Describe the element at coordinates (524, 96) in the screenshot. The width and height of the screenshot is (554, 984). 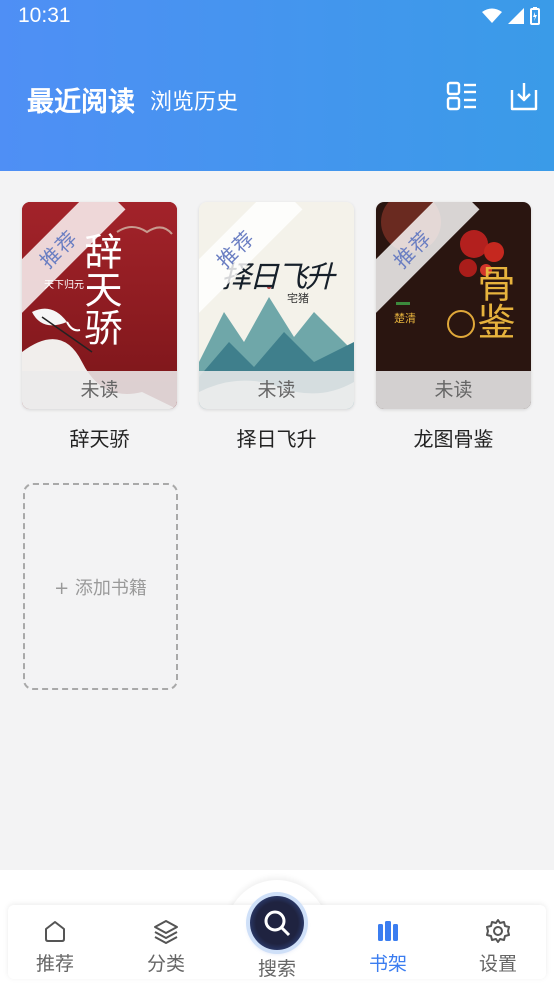
I see `download-icon` at that location.